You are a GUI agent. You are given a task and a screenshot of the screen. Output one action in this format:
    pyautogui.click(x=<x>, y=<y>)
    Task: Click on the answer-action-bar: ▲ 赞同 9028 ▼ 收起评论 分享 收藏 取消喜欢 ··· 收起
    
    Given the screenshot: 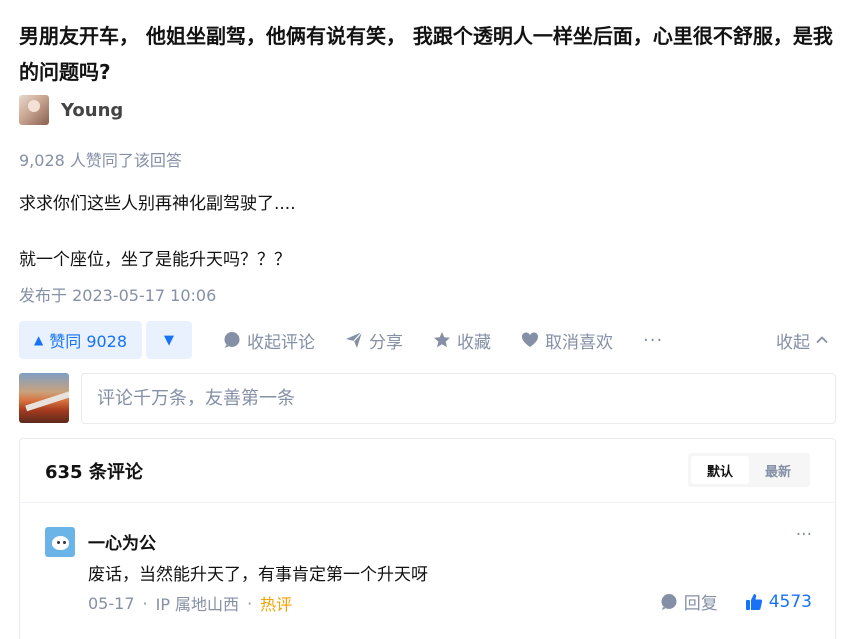 What is the action you would take?
    pyautogui.click(x=428, y=340)
    